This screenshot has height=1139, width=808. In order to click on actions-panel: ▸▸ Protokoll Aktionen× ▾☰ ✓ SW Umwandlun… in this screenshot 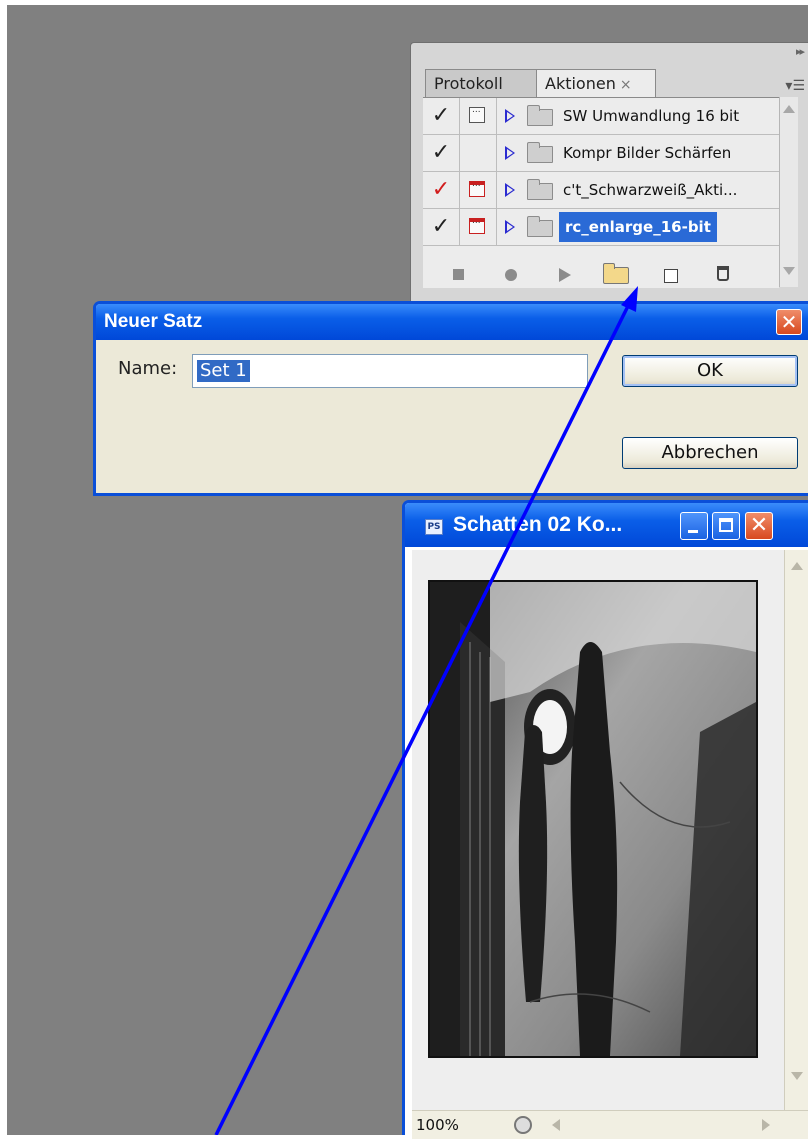, I will do `click(609, 172)`.